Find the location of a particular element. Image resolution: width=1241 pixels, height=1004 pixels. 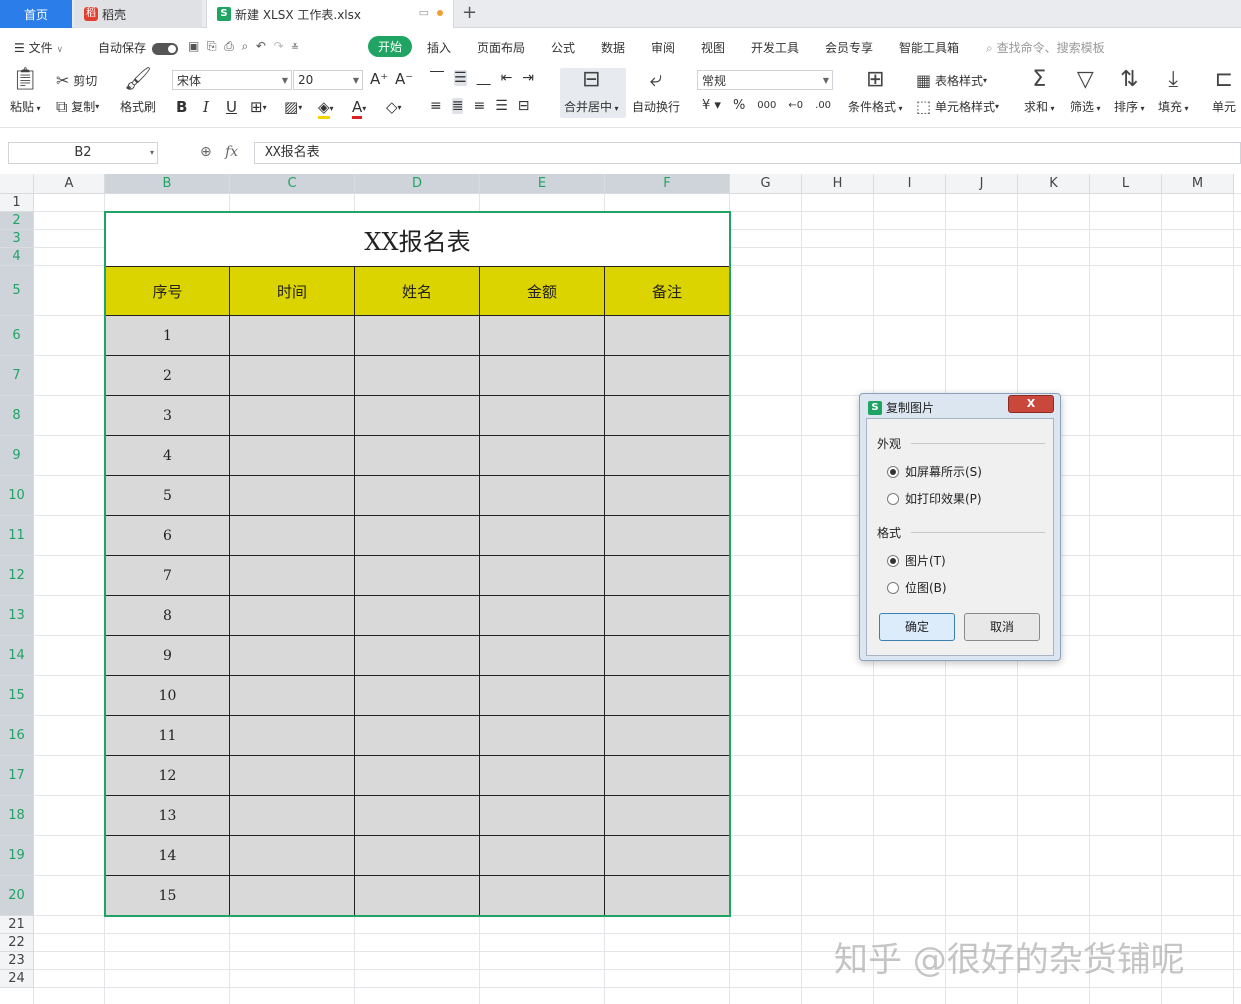

justify-icon: ☰ is located at coordinates (501, 106).